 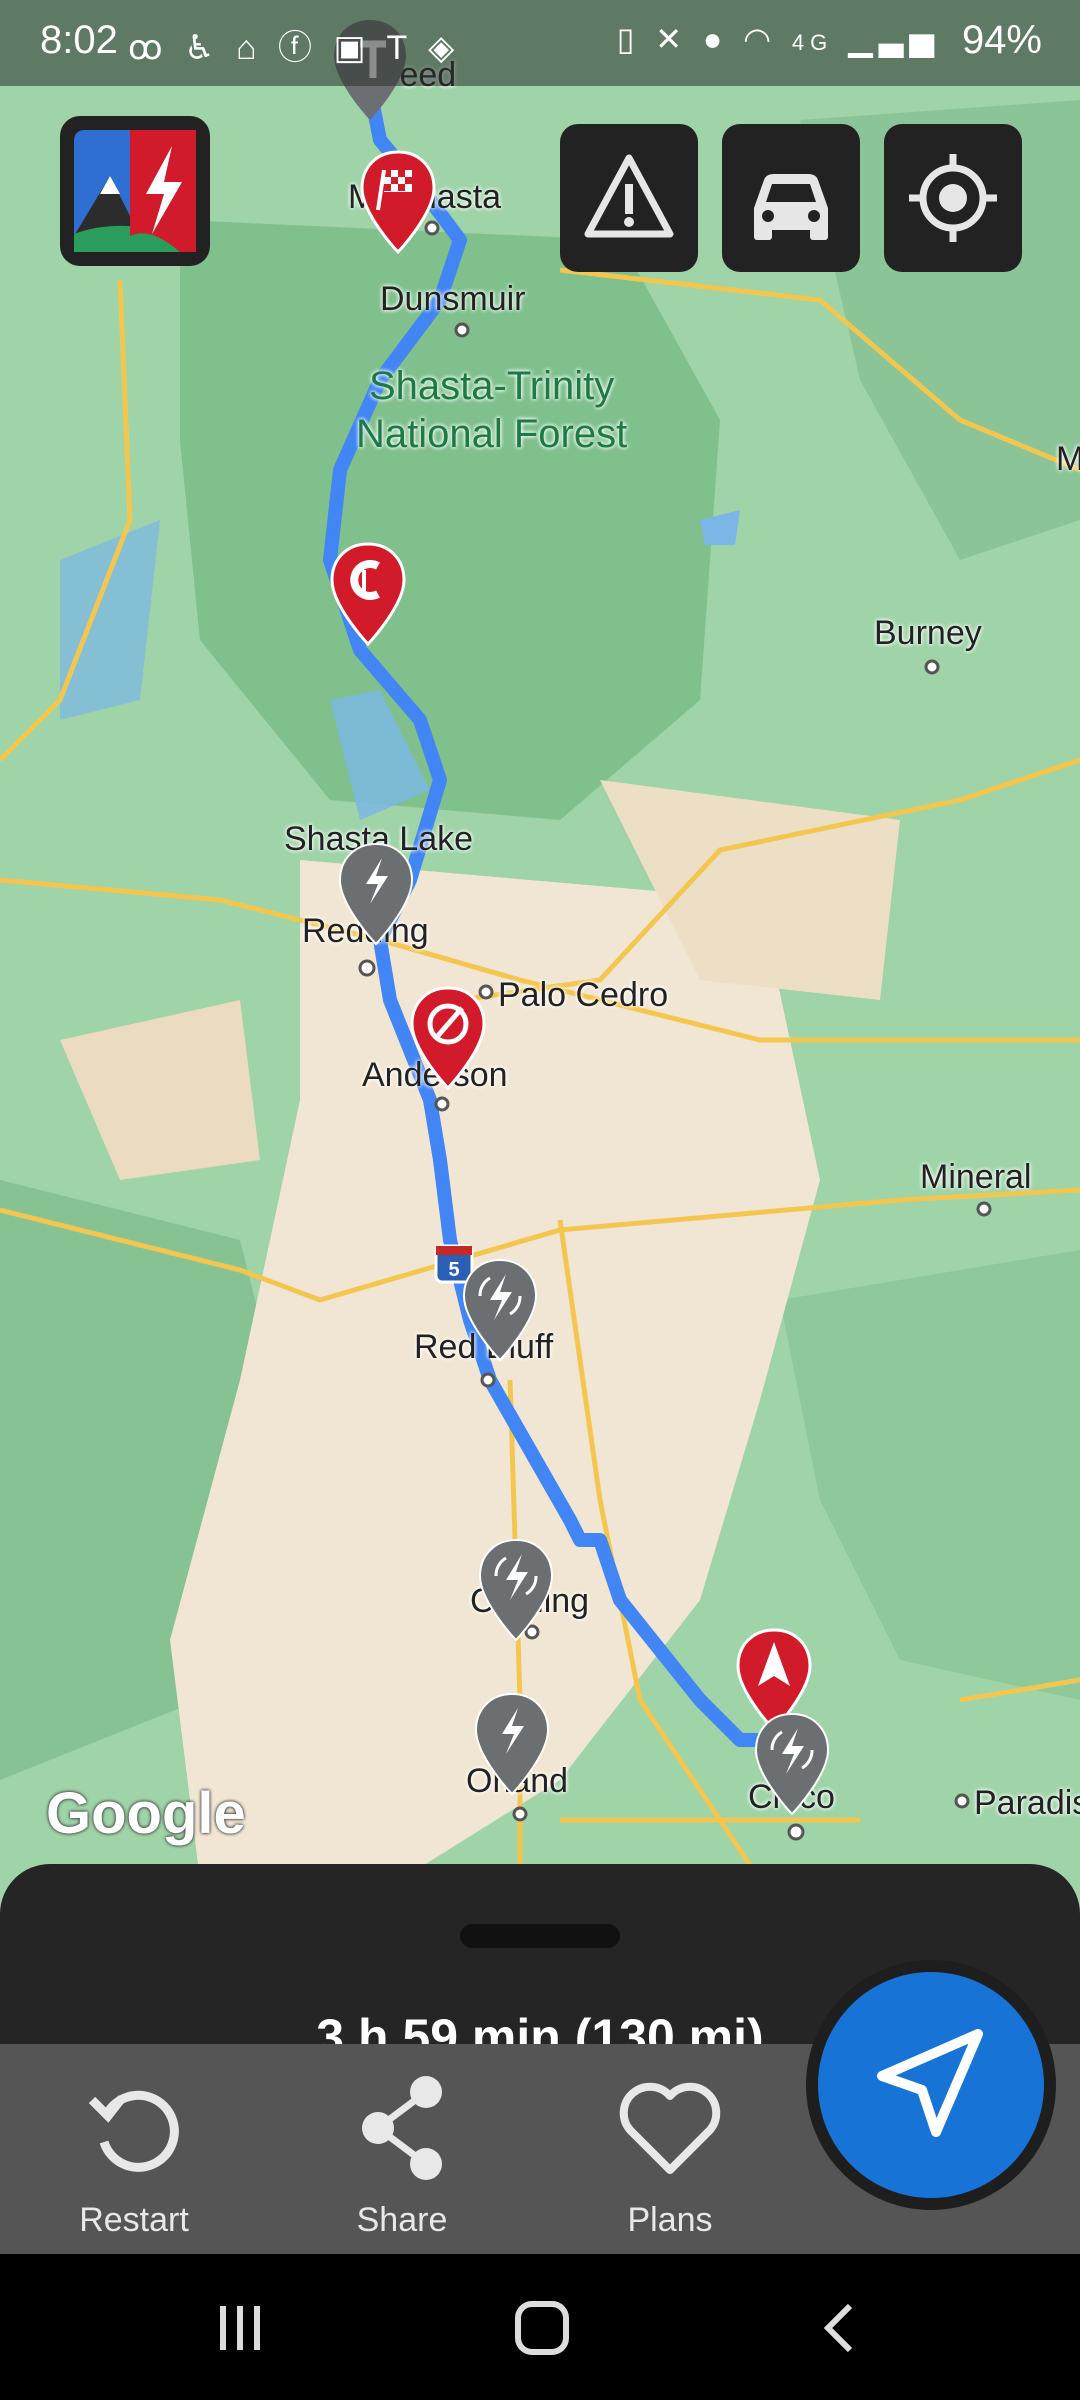 I want to click on share-button: Share, so click(x=402, y=2156).